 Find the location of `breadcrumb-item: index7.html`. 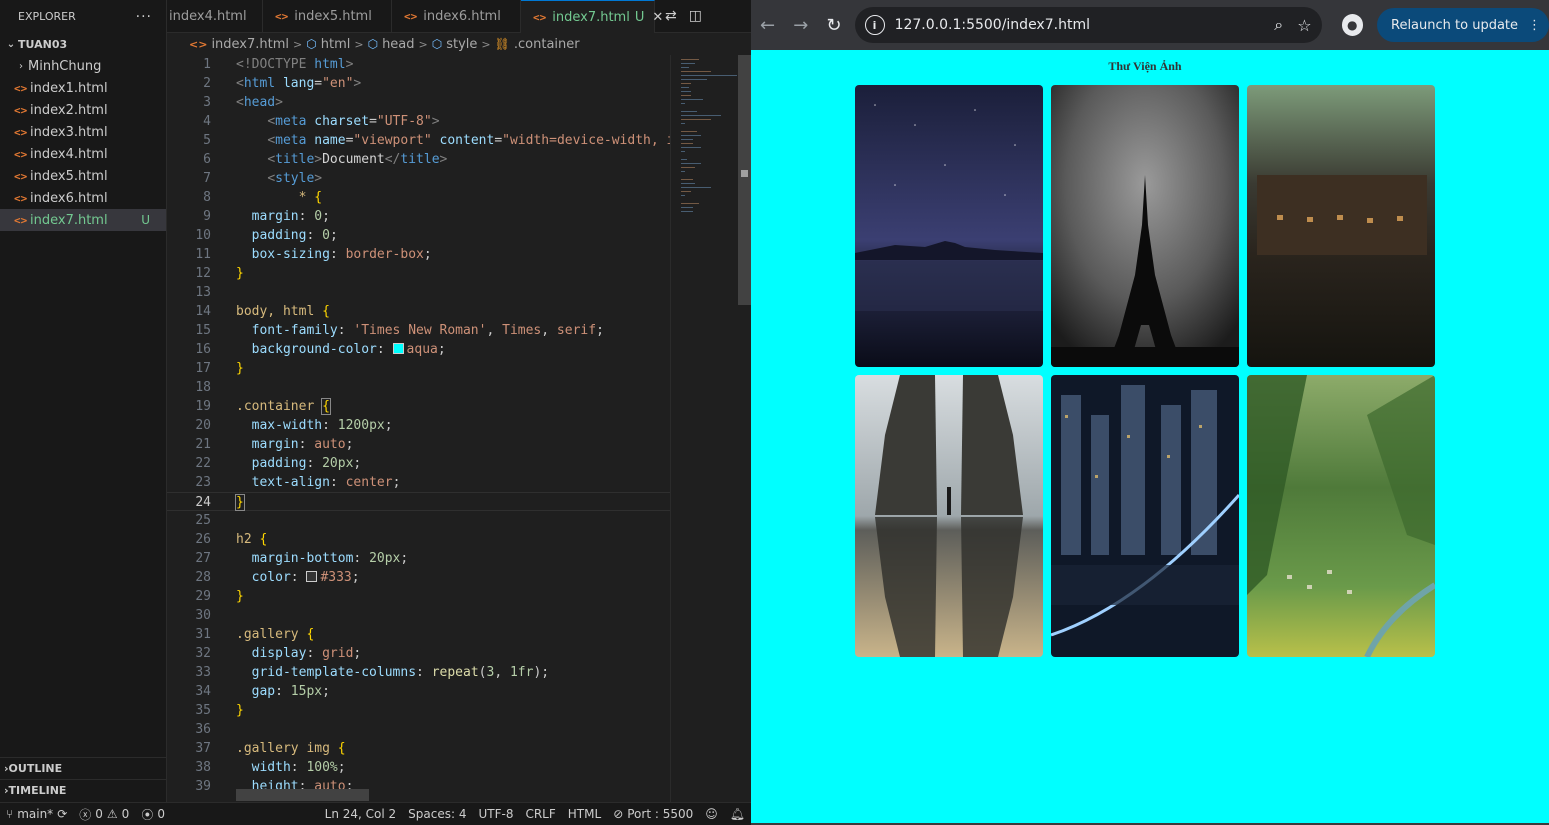

breadcrumb-item: index7.html is located at coordinates (250, 44).